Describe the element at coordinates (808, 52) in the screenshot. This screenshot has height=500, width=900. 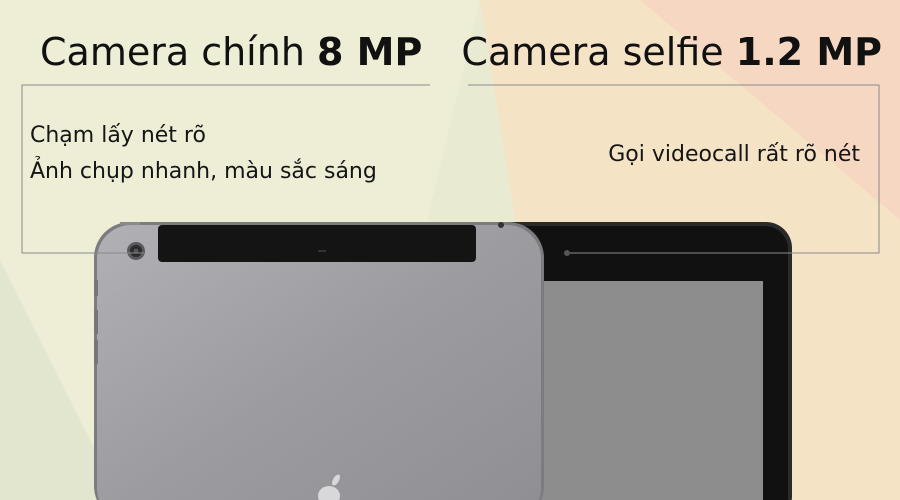
I see `selfie-camera-value: 1.2 MP` at that location.